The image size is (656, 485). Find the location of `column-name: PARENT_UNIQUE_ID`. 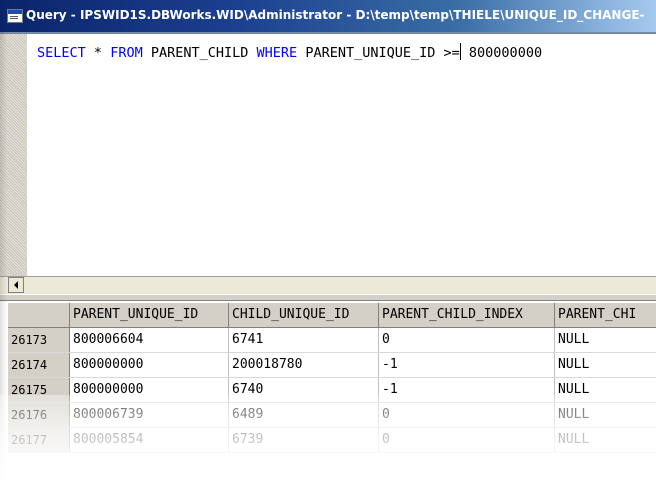

column-name: PARENT_UNIQUE_ID is located at coordinates (370, 53).